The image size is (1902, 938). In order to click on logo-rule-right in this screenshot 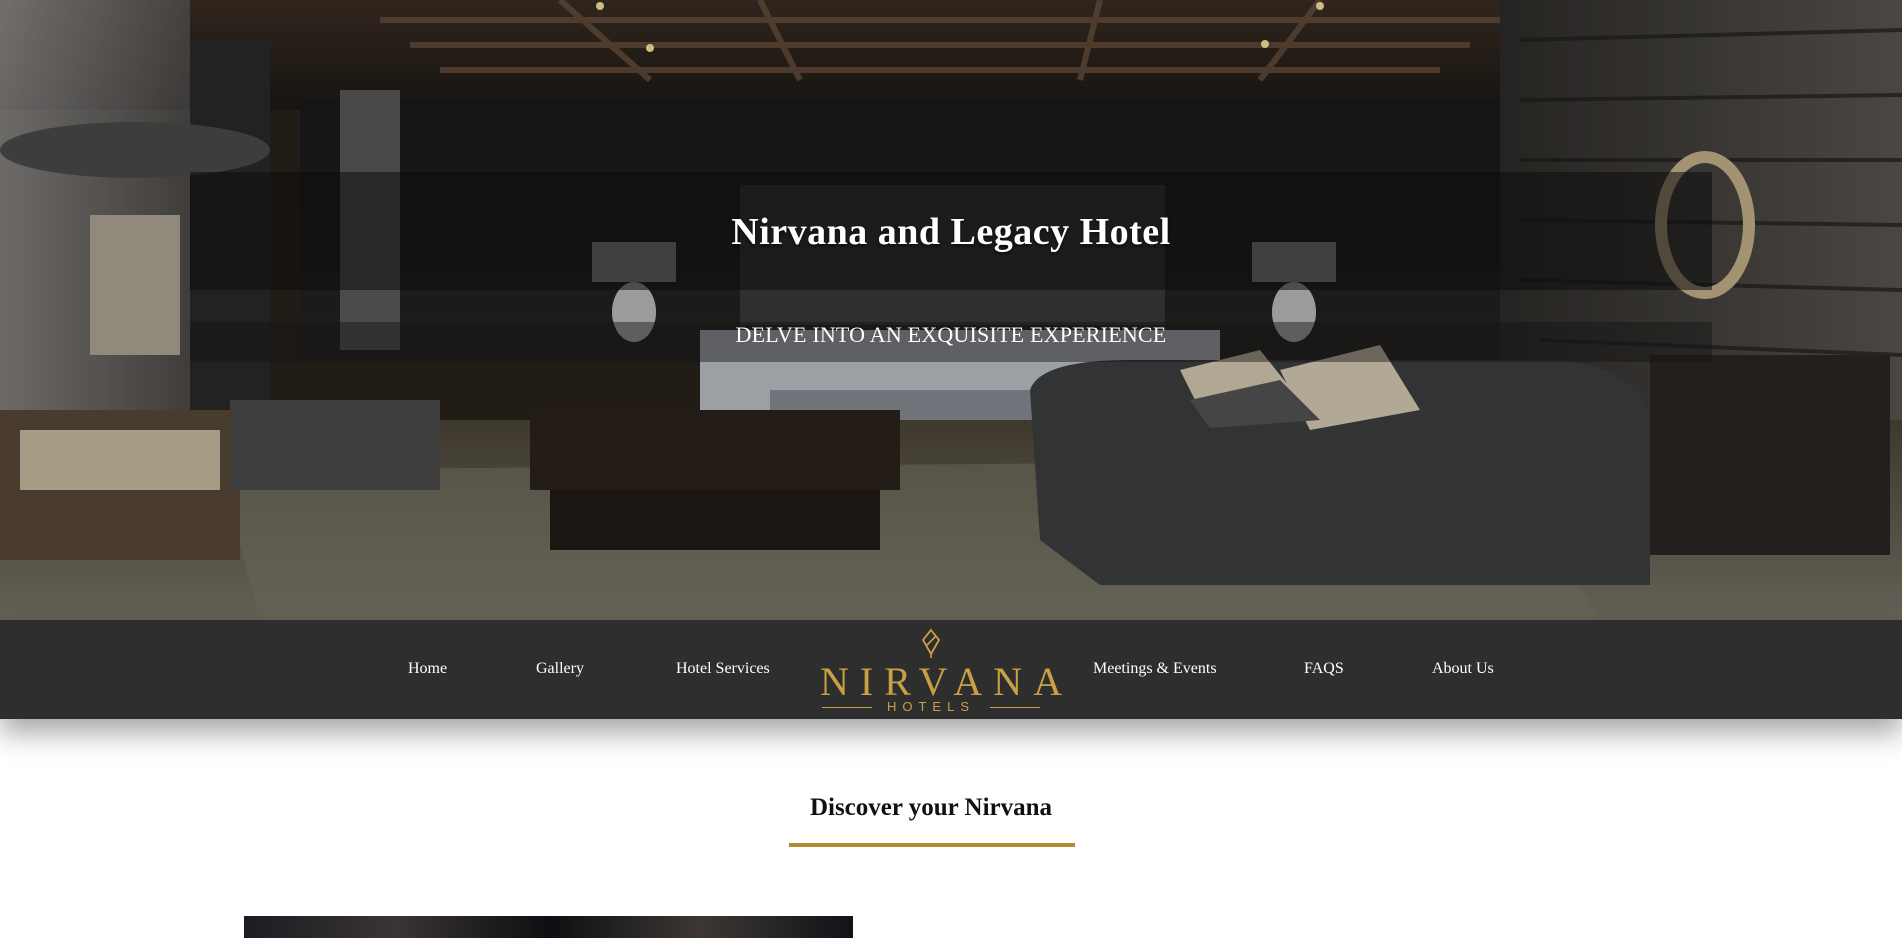, I will do `click(1015, 707)`.